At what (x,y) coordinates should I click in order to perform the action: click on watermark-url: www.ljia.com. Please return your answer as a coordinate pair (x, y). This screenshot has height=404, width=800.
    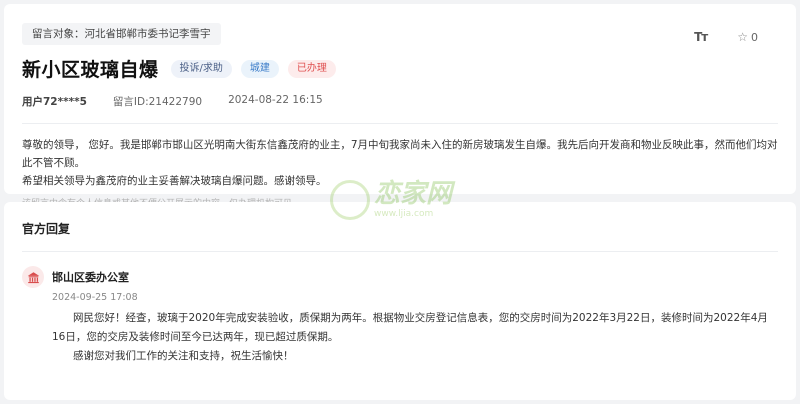
    Looking at the image, I should click on (404, 214).